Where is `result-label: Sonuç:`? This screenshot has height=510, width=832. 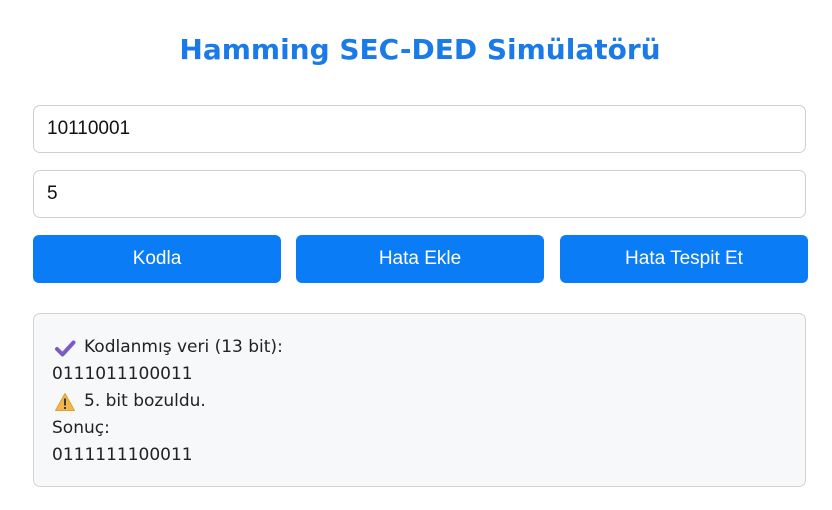 result-label: Sonuç: is located at coordinates (81, 428).